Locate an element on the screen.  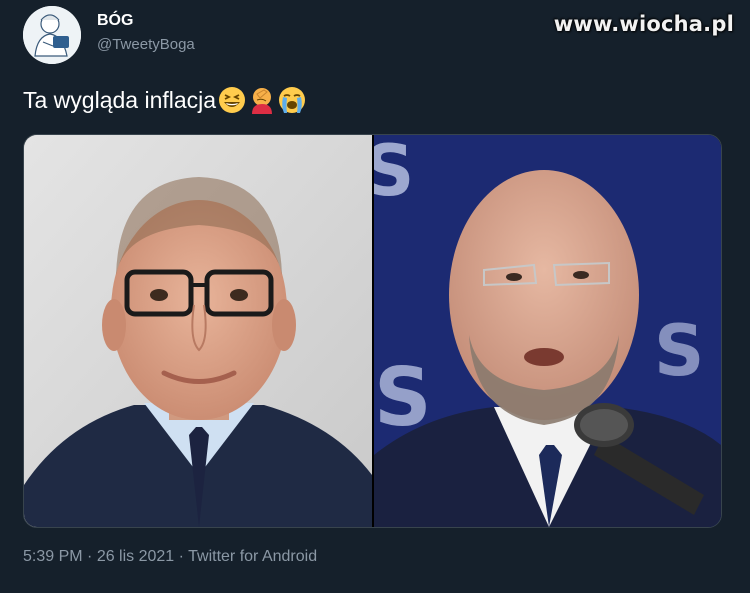
tweet-client: Twitter for Android is located at coordinates (252, 556).